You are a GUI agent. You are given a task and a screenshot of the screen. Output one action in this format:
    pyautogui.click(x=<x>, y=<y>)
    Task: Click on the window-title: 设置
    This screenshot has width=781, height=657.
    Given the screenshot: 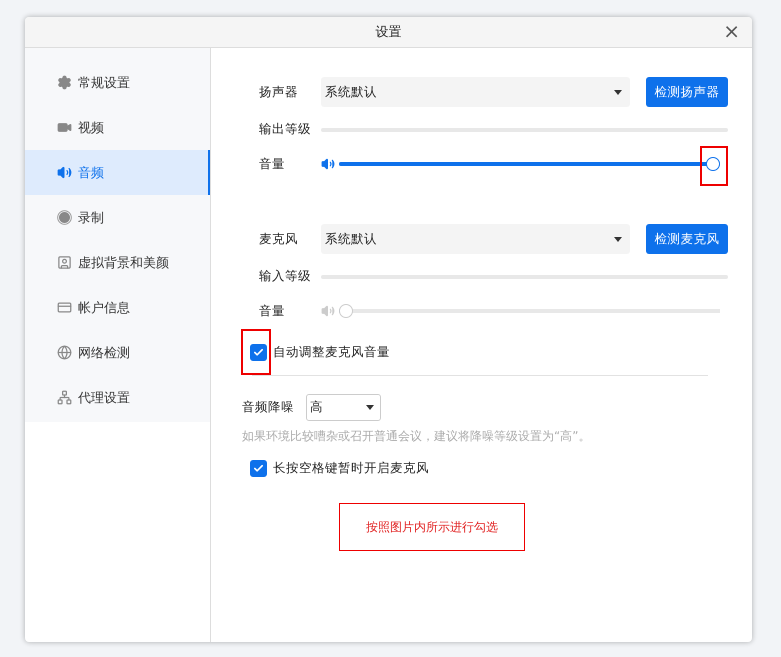 What is the action you would take?
    pyautogui.click(x=389, y=32)
    